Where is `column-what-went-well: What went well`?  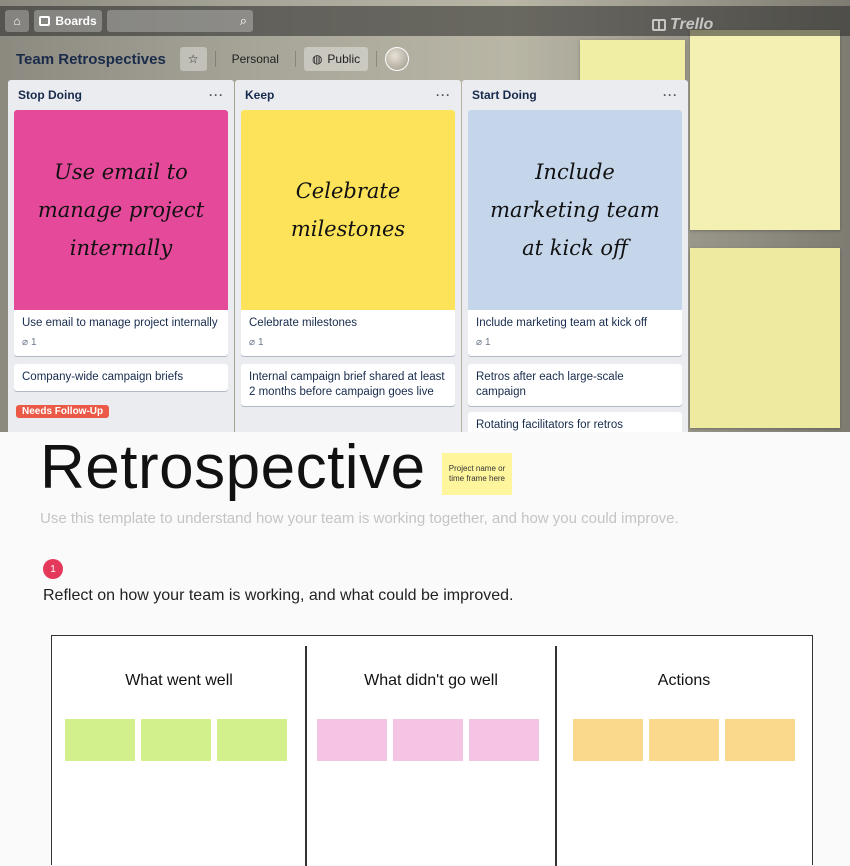 column-what-went-well: What went well is located at coordinates (179, 750).